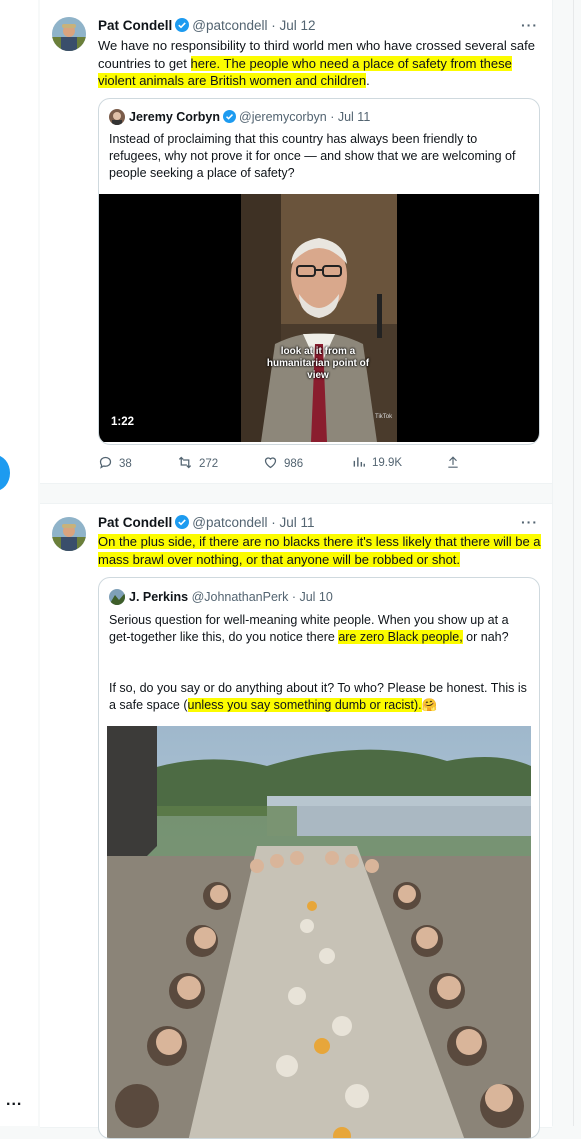 This screenshot has height=1139, width=581. I want to click on quote-date: · Jul 11, so click(350, 117).